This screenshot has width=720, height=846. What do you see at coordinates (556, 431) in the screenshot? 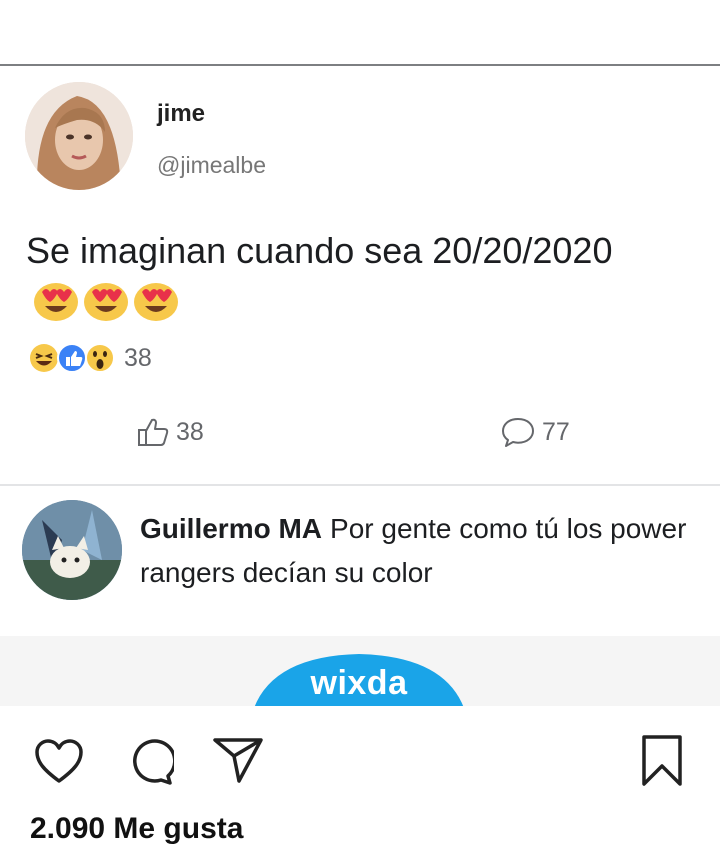
I see `comment-count: 77` at bounding box center [556, 431].